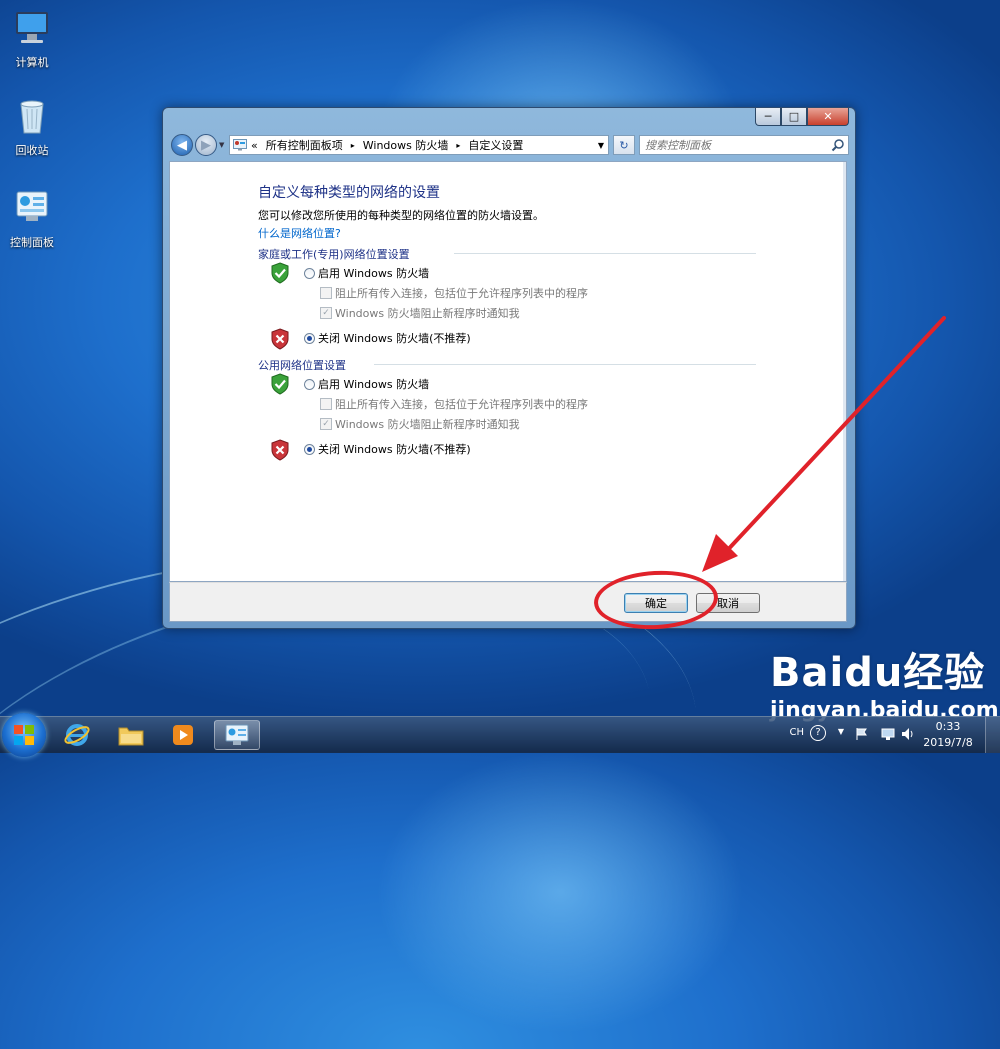 This screenshot has width=1000, height=1049. I want to click on show-desktop-button, so click(992, 735).